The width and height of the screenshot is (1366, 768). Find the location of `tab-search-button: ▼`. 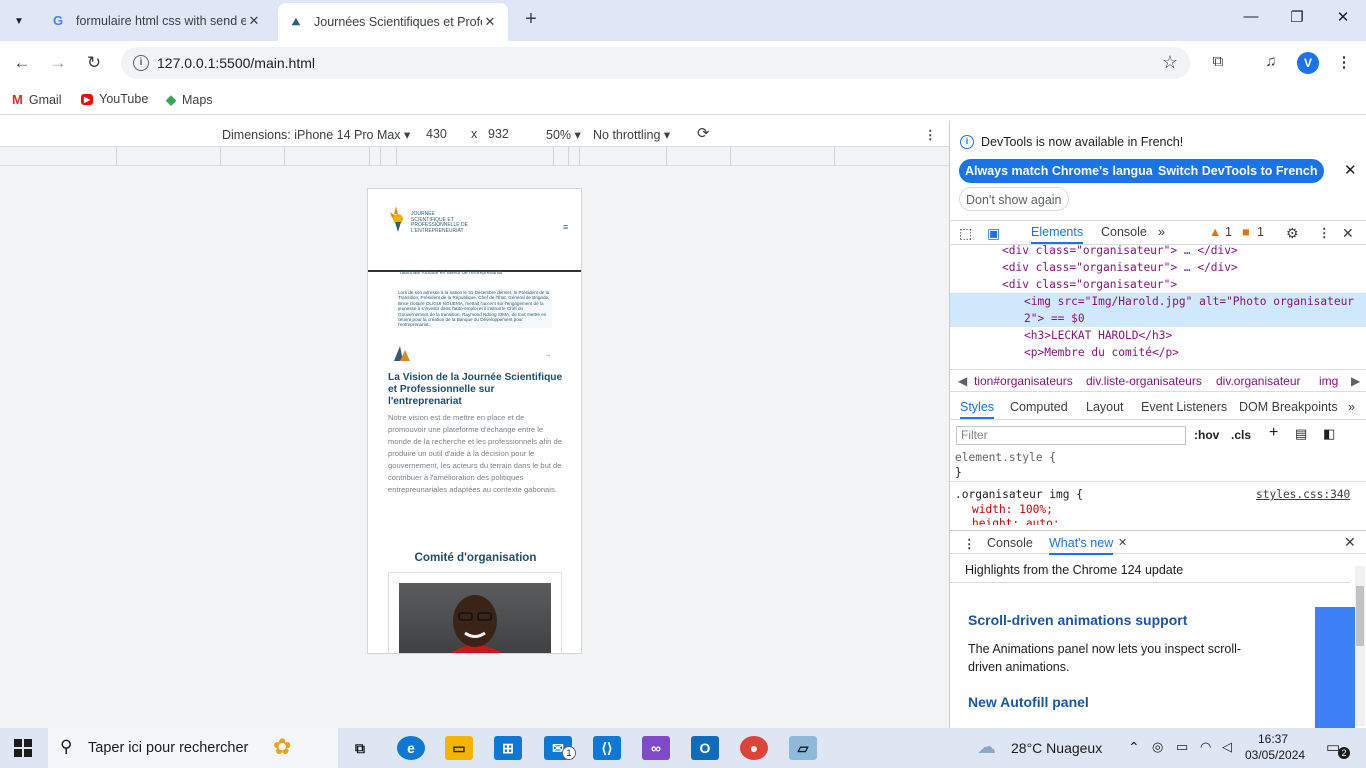

tab-search-button: ▼ is located at coordinates (19, 21).